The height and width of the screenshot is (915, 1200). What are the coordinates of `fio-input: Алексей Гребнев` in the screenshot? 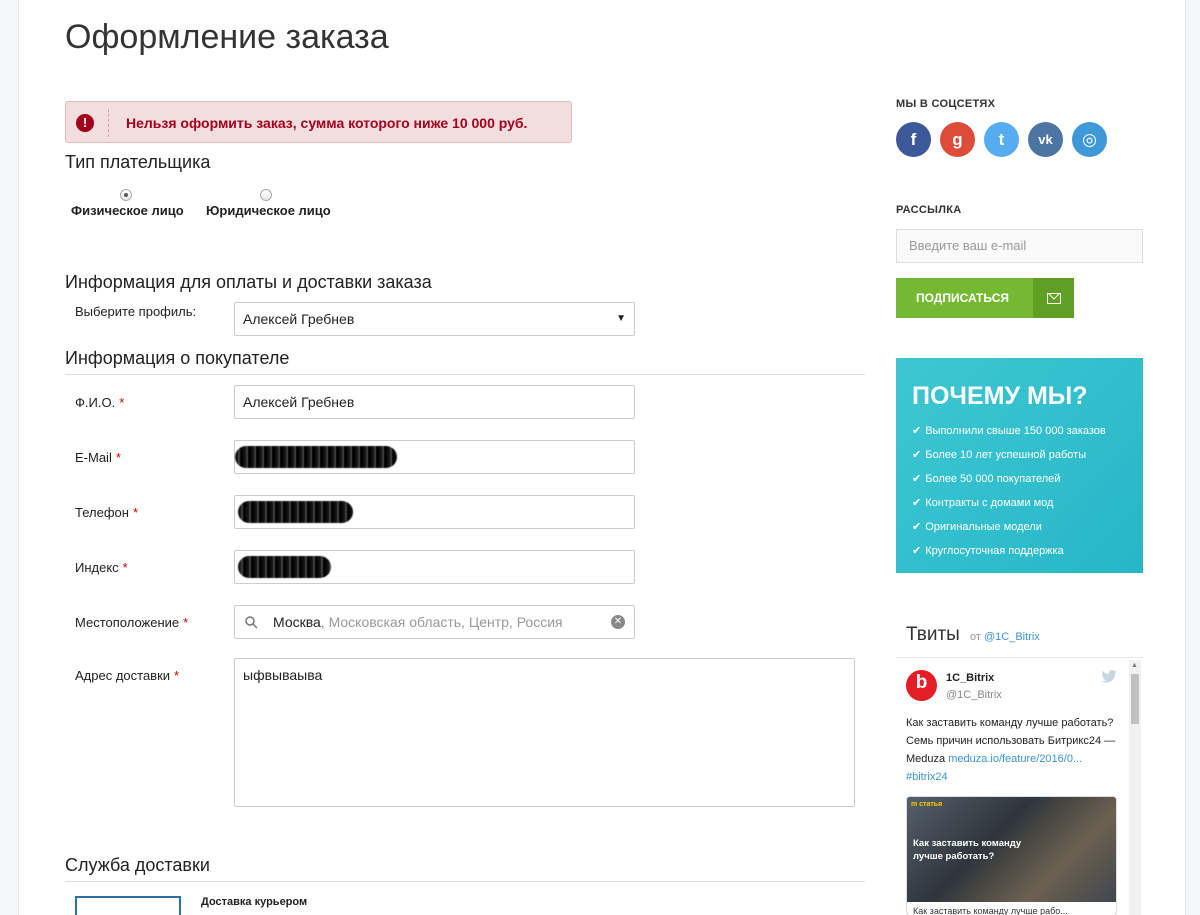 It's located at (434, 402).